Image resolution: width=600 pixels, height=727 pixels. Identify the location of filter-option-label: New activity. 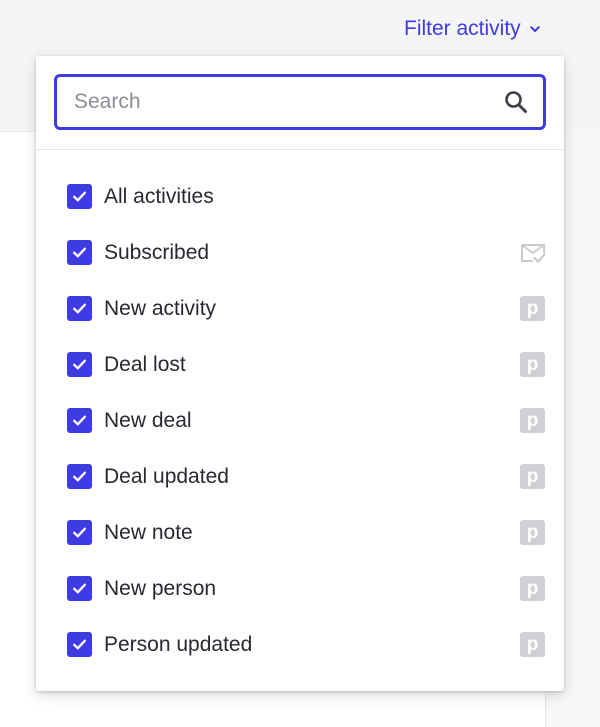
(160, 308).